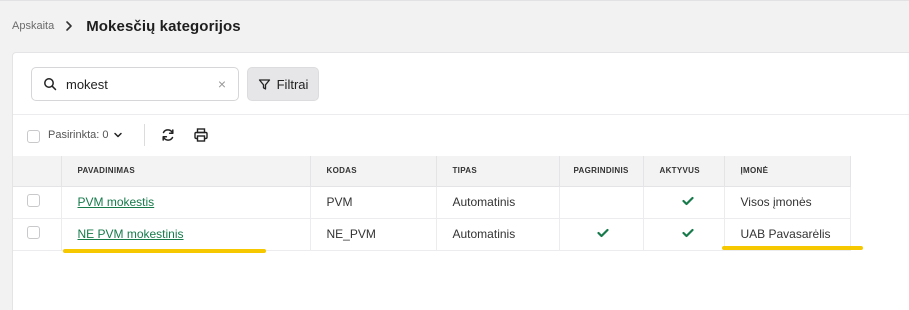  What do you see at coordinates (131, 234) in the screenshot?
I see `row-name-link: NE PVM mokestinis` at bounding box center [131, 234].